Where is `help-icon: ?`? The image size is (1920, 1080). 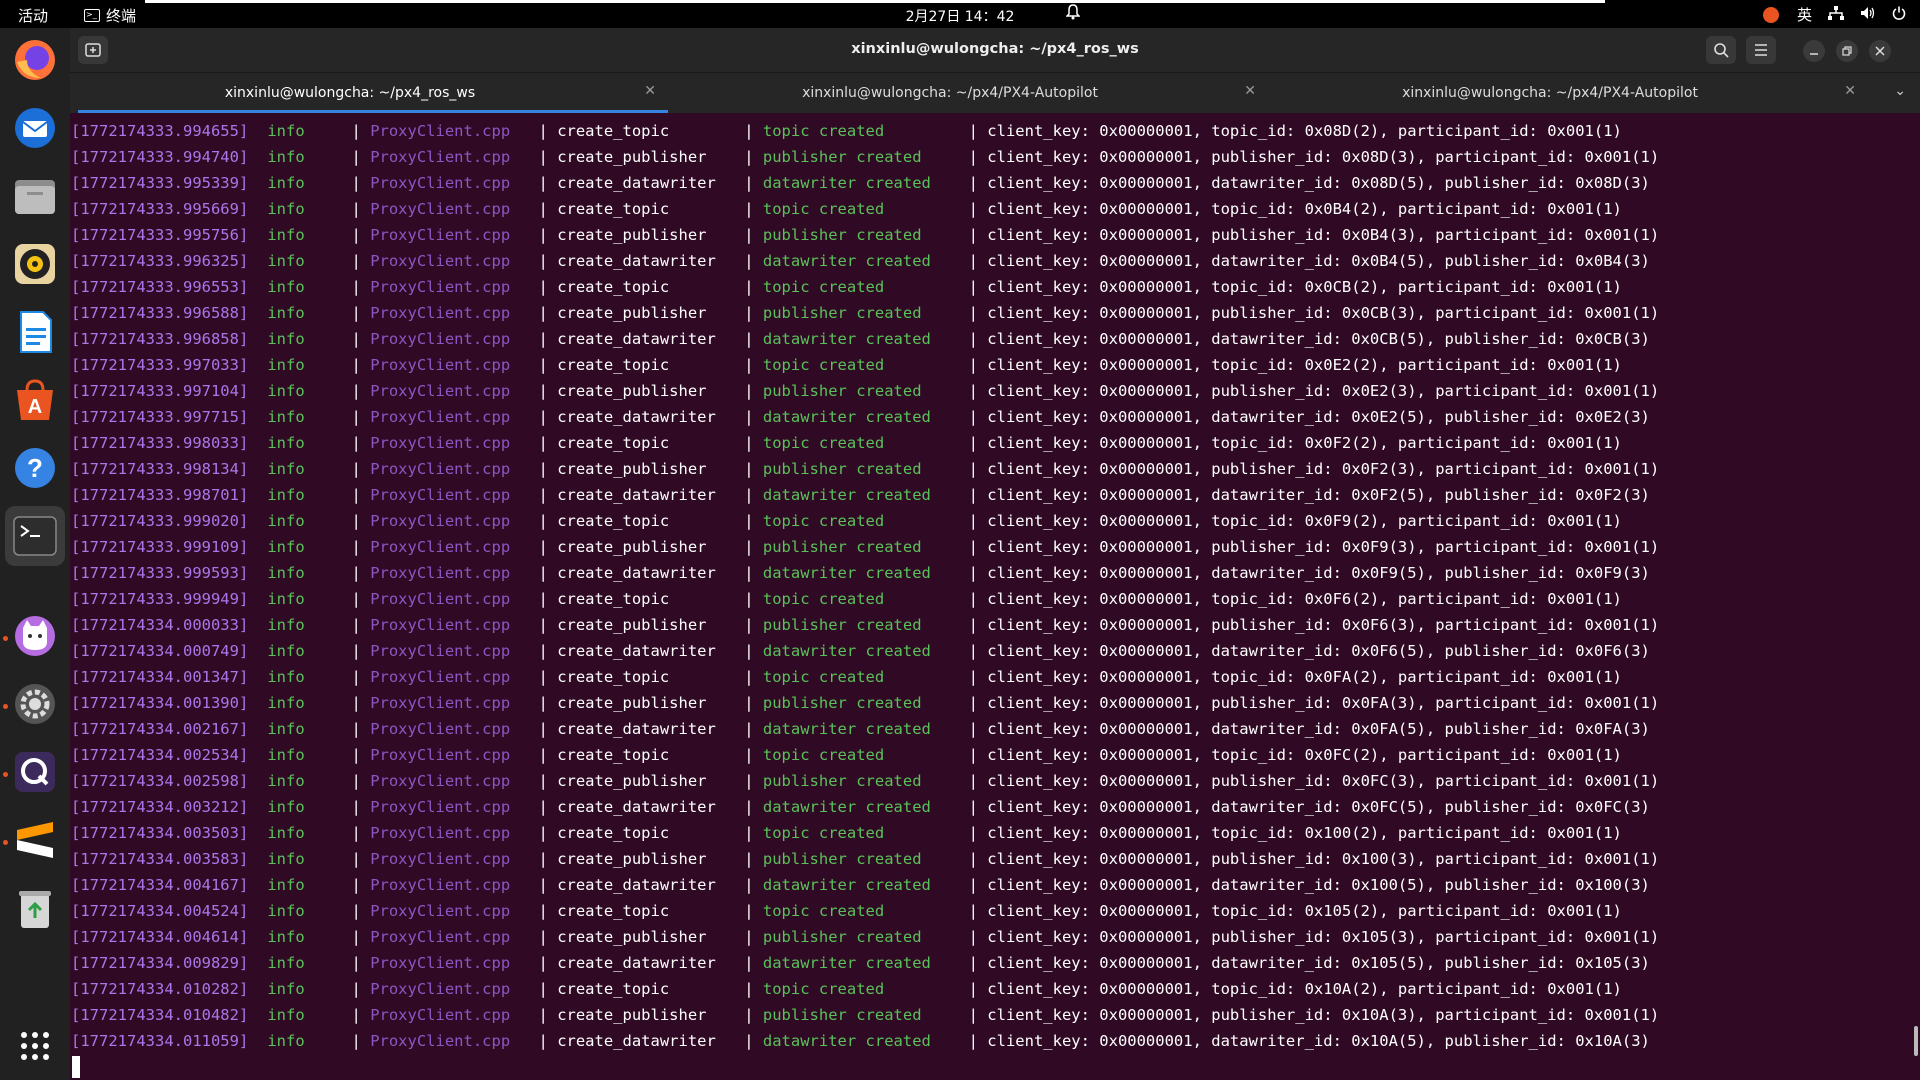 help-icon: ? is located at coordinates (35, 468).